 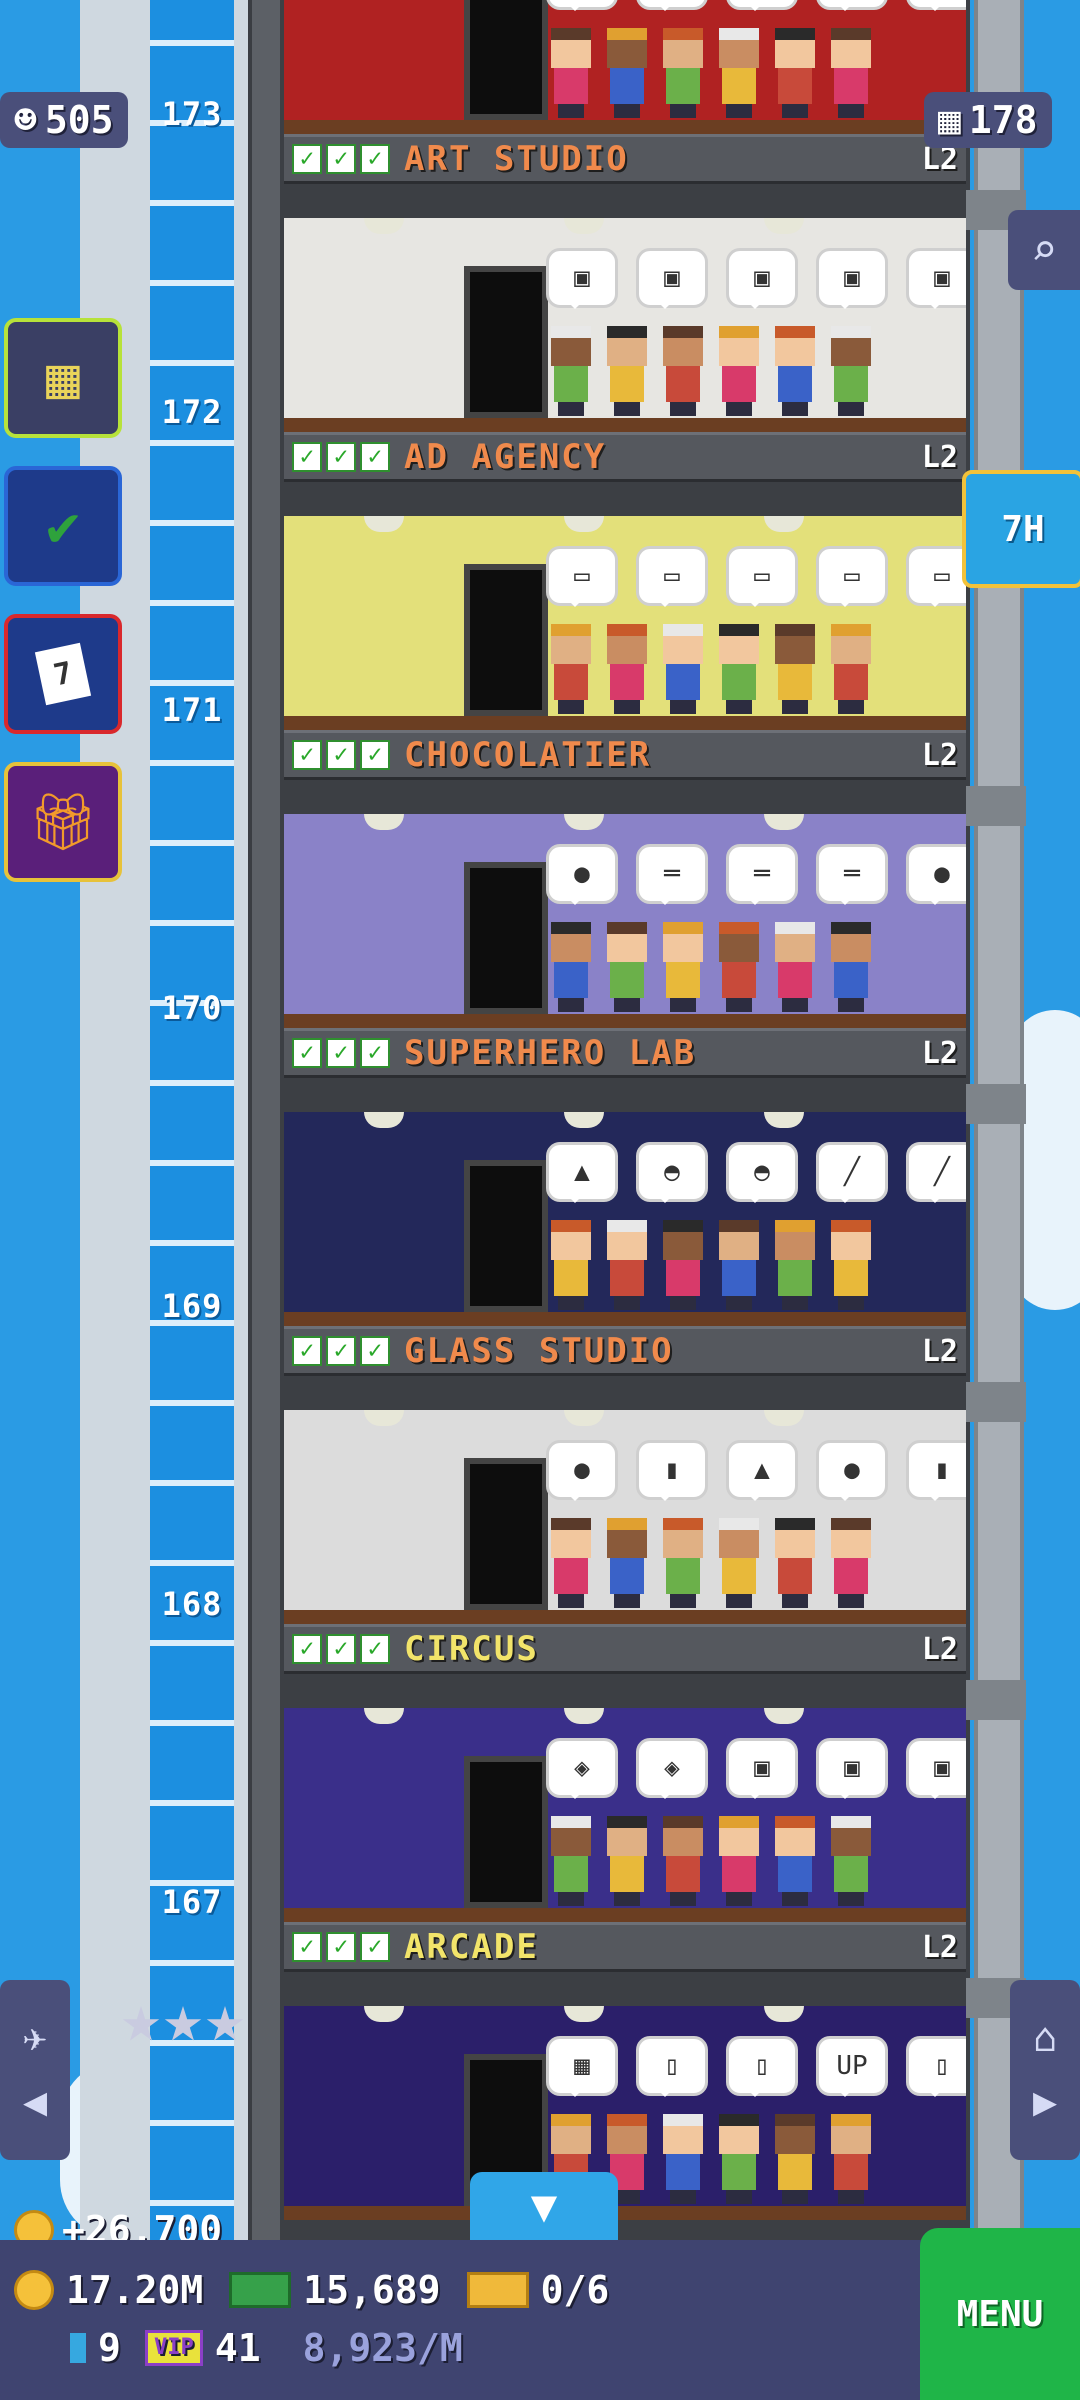 I want to click on floor-label-bar: ✓ ✓ ✓ CHOCOLATIER L2, so click(x=625, y=755).